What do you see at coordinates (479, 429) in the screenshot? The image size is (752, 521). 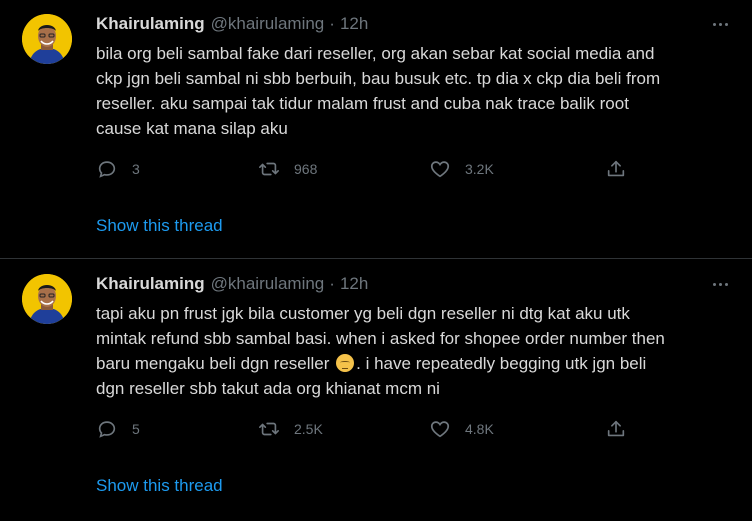 I see `like-count: 4.8K` at bounding box center [479, 429].